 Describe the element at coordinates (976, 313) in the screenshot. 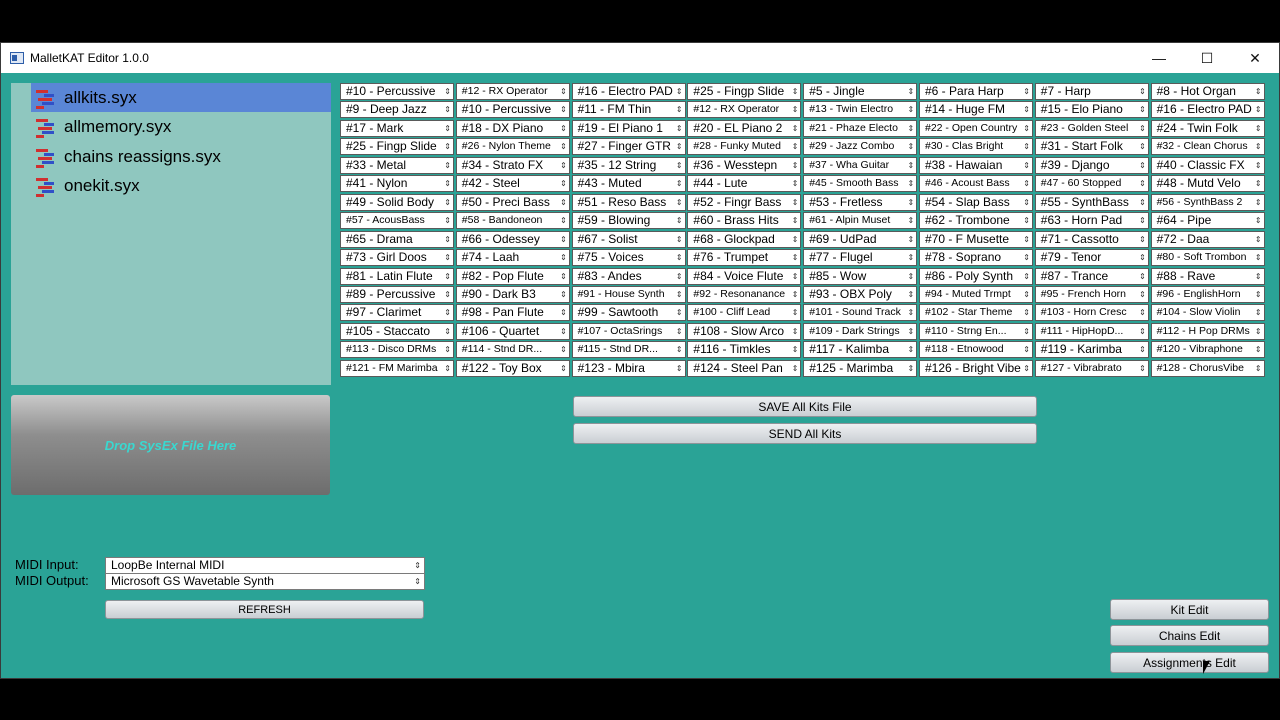

I see `kit-select: #102 - Star Theme ⇕` at that location.